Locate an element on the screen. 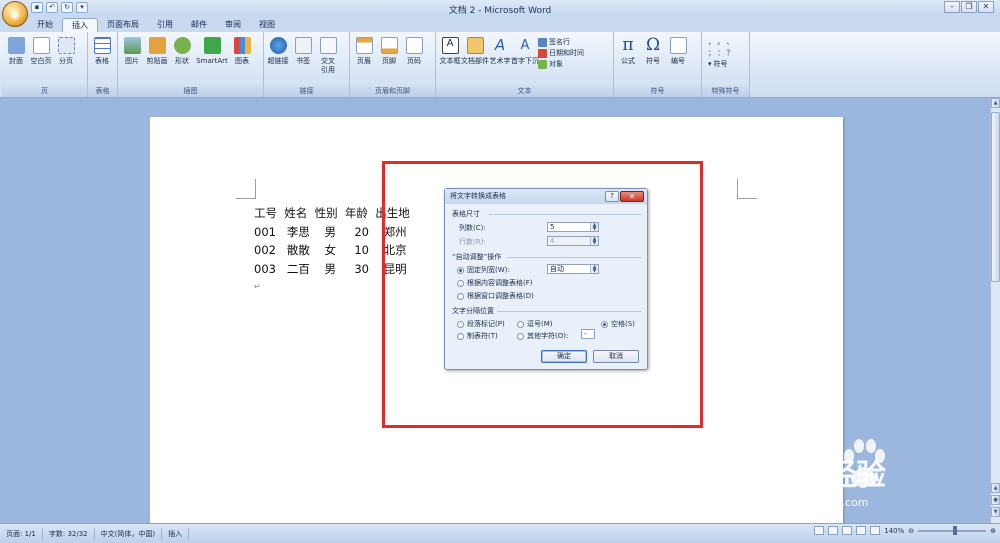 The height and width of the screenshot is (543, 1000). table-size-section: 表格尺寸 is located at coordinates (466, 214).